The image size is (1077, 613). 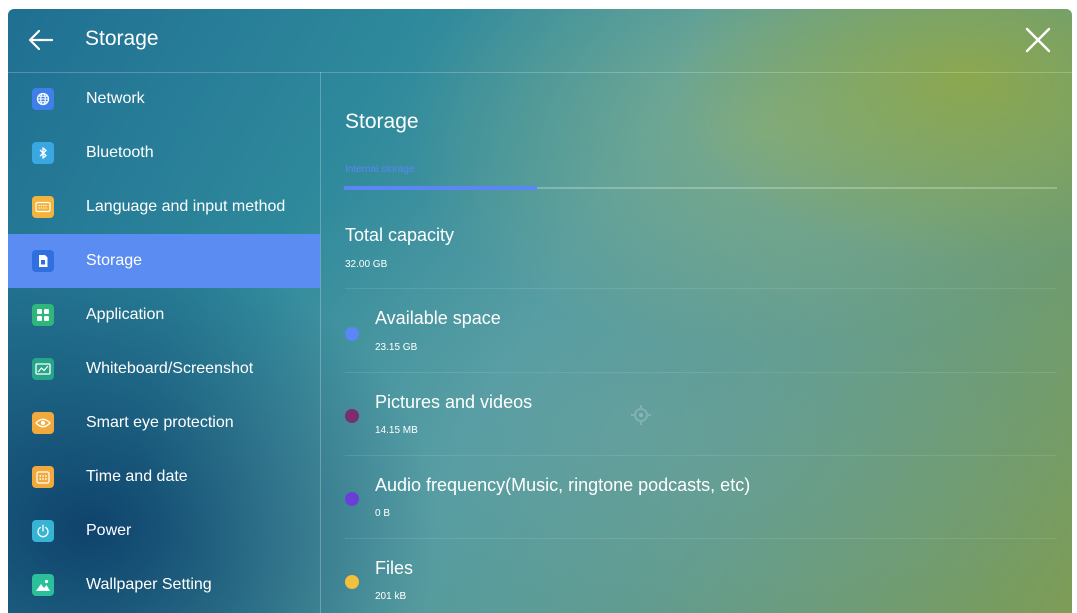 I want to click on image-icon, so click(x=43, y=585).